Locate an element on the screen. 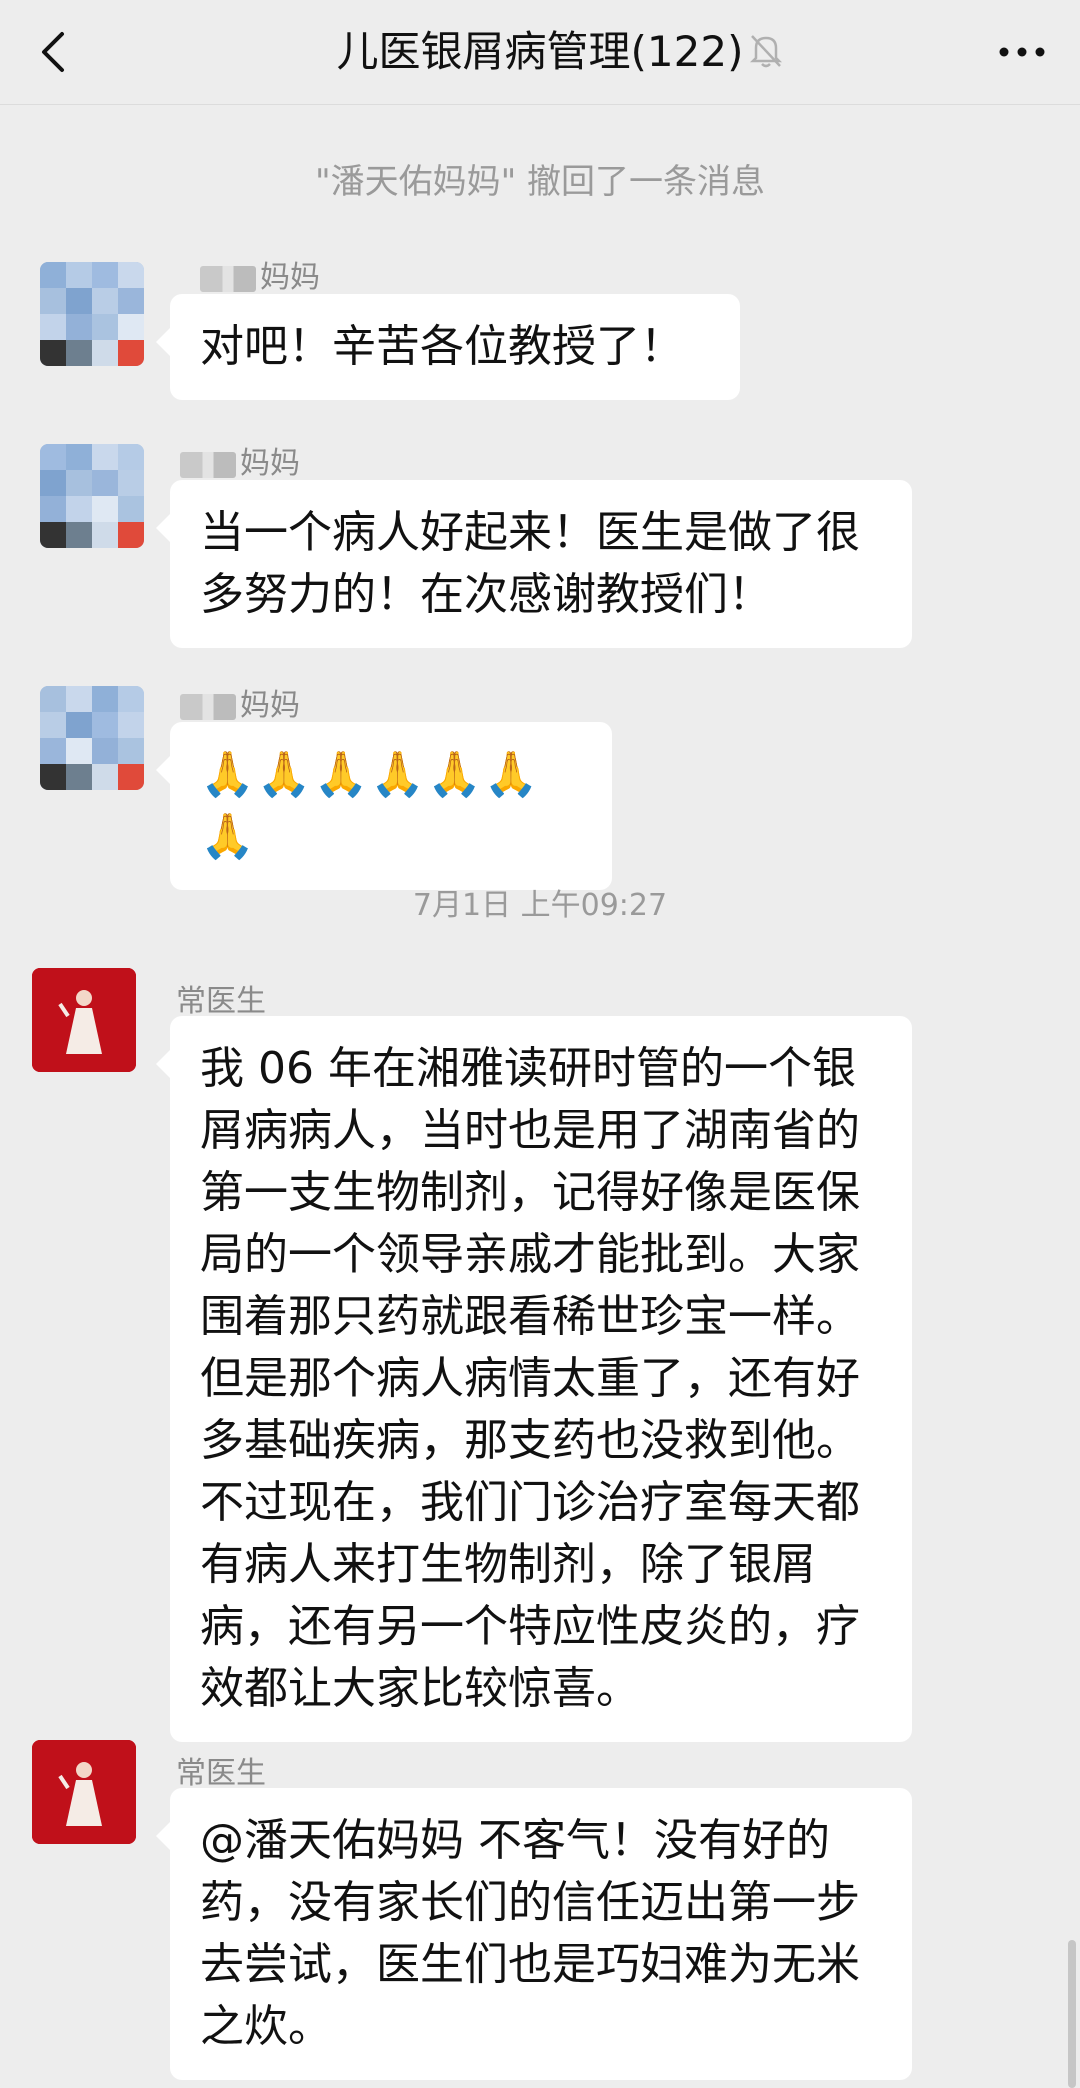  more-options-button is located at coordinates (1022, 52).